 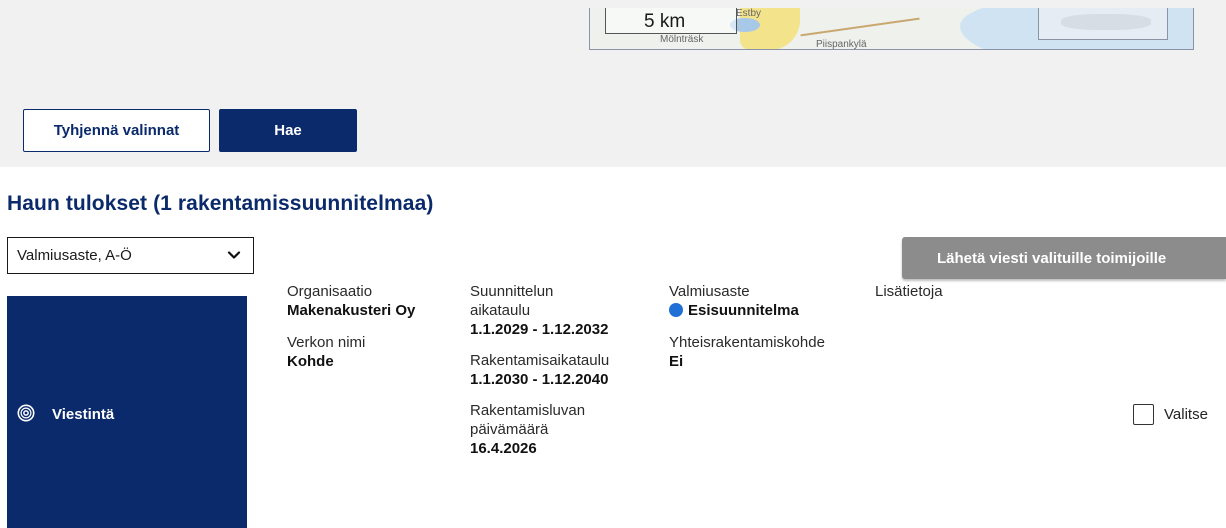 I want to click on map-scale-bar: 5 km, so click(x=671, y=21).